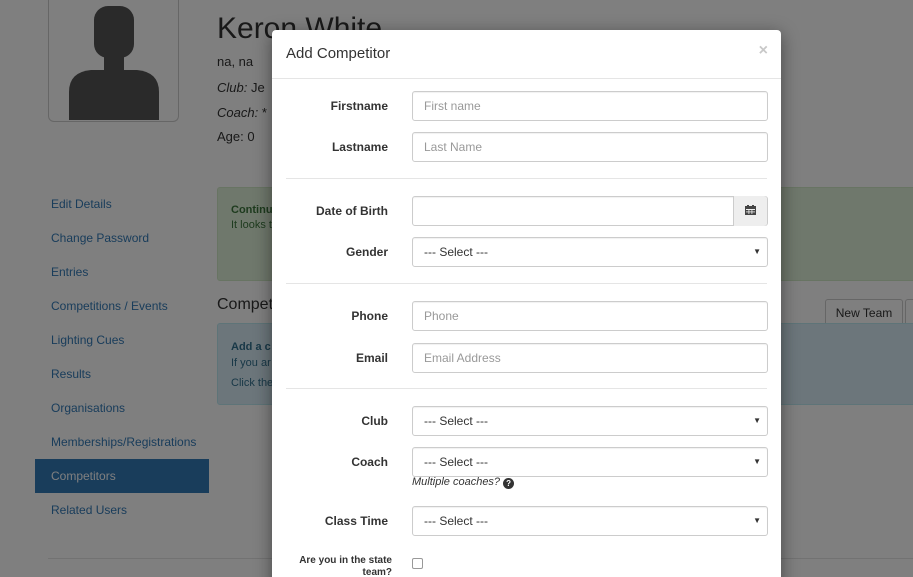 The width and height of the screenshot is (913, 577). Describe the element at coordinates (590, 462) in the screenshot. I see `coach-select: --- Select --- ▼` at that location.